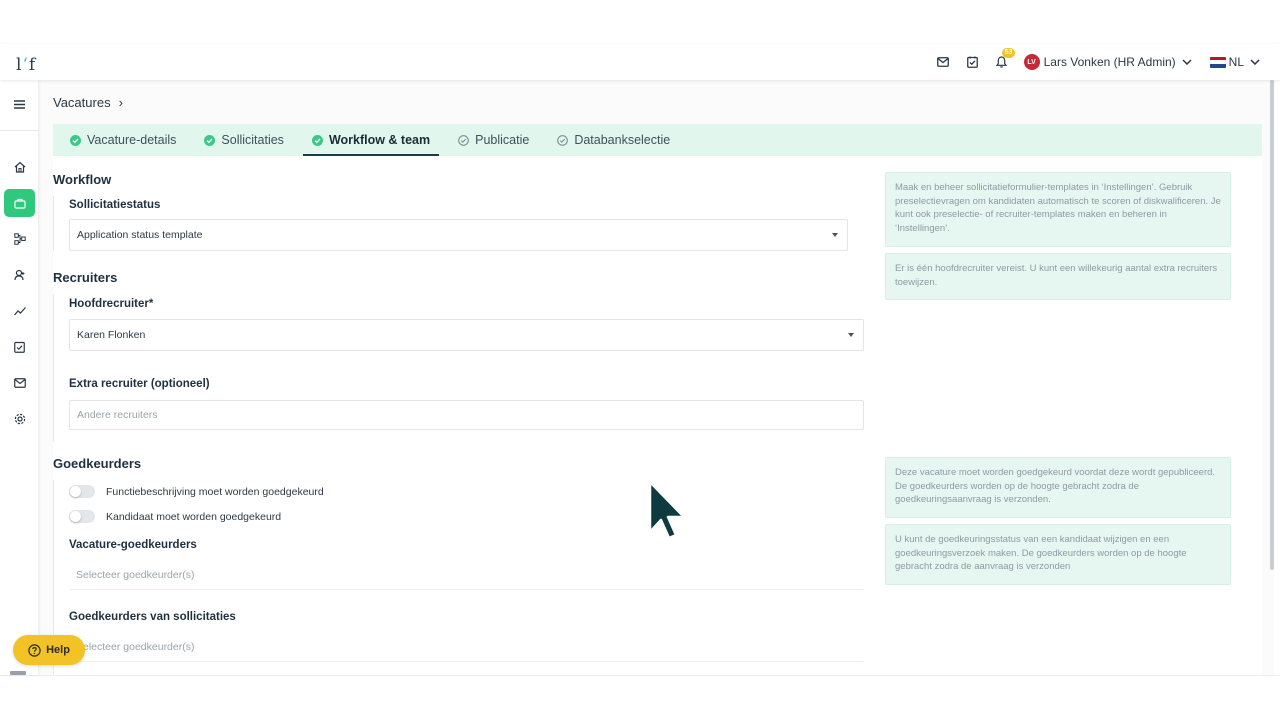  What do you see at coordinates (139, 384) in the screenshot?
I see `label-extra-recruiter: Extra recruiter (optioneel)` at bounding box center [139, 384].